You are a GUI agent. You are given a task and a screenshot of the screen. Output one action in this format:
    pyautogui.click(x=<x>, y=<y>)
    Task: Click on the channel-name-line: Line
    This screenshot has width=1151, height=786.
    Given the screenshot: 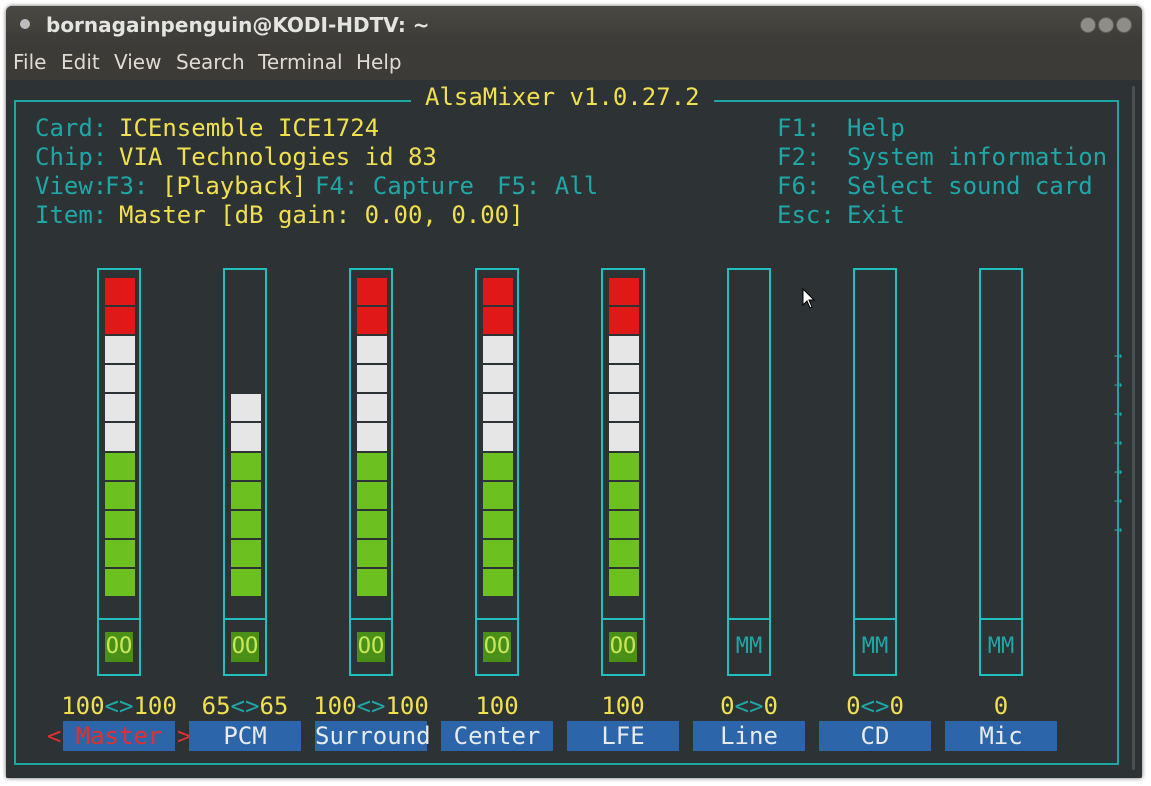 What is the action you would take?
    pyautogui.click(x=749, y=736)
    